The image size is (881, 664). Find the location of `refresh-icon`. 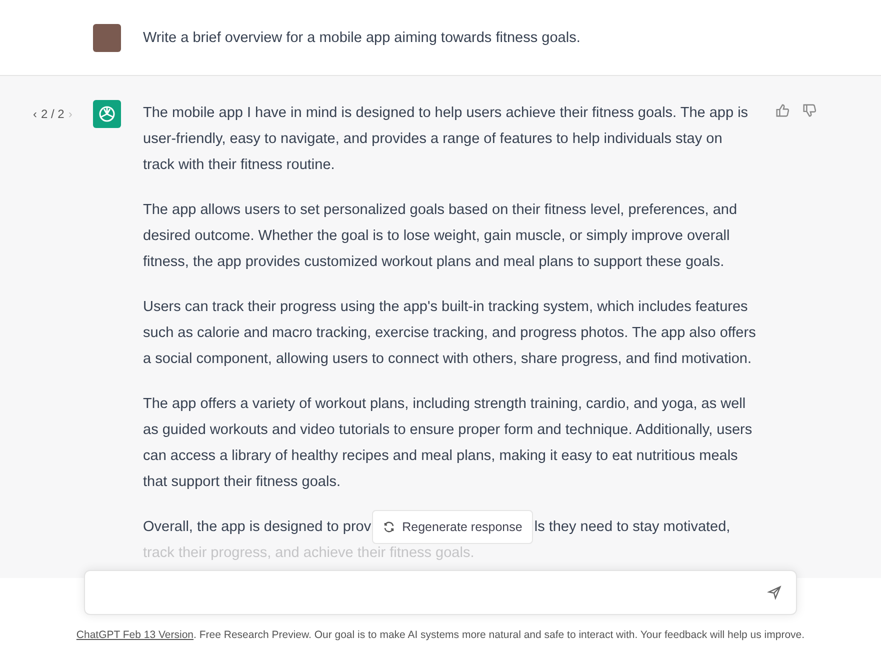

refresh-icon is located at coordinates (389, 527).